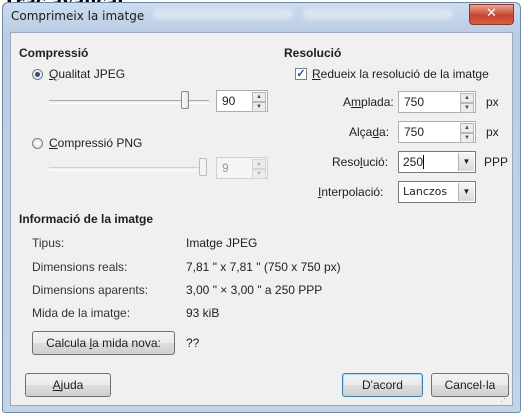 The width and height of the screenshot is (523, 415). I want to click on resolution-value: 250, so click(413, 162).